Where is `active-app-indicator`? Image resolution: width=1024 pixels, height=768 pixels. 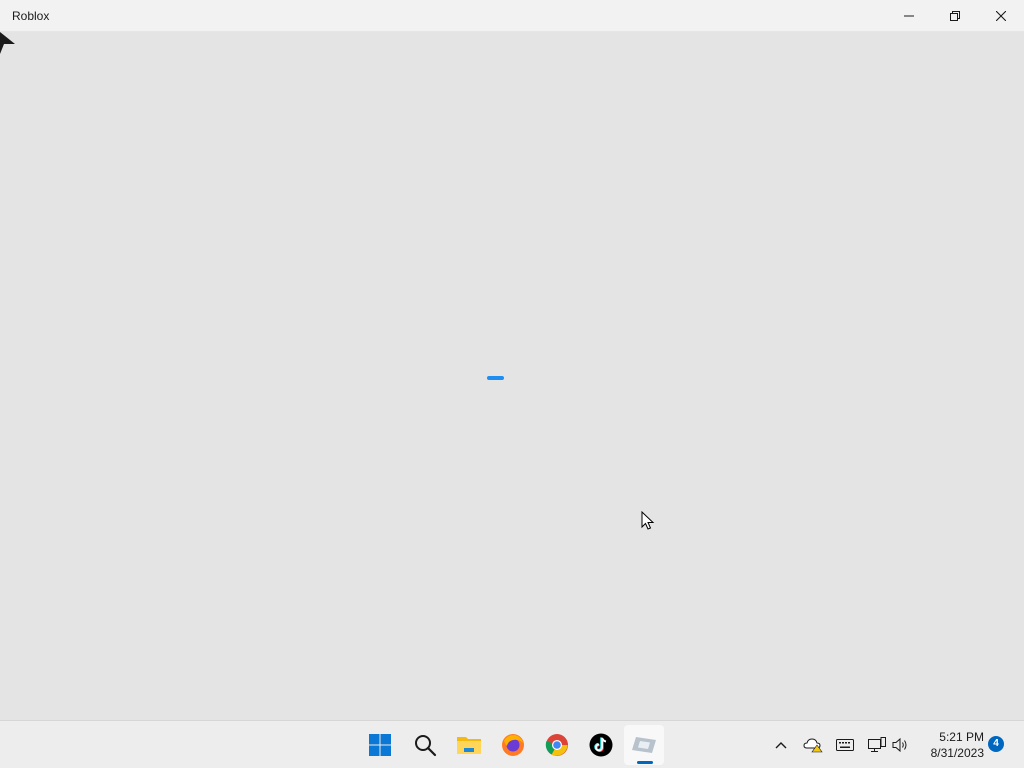 active-app-indicator is located at coordinates (645, 762).